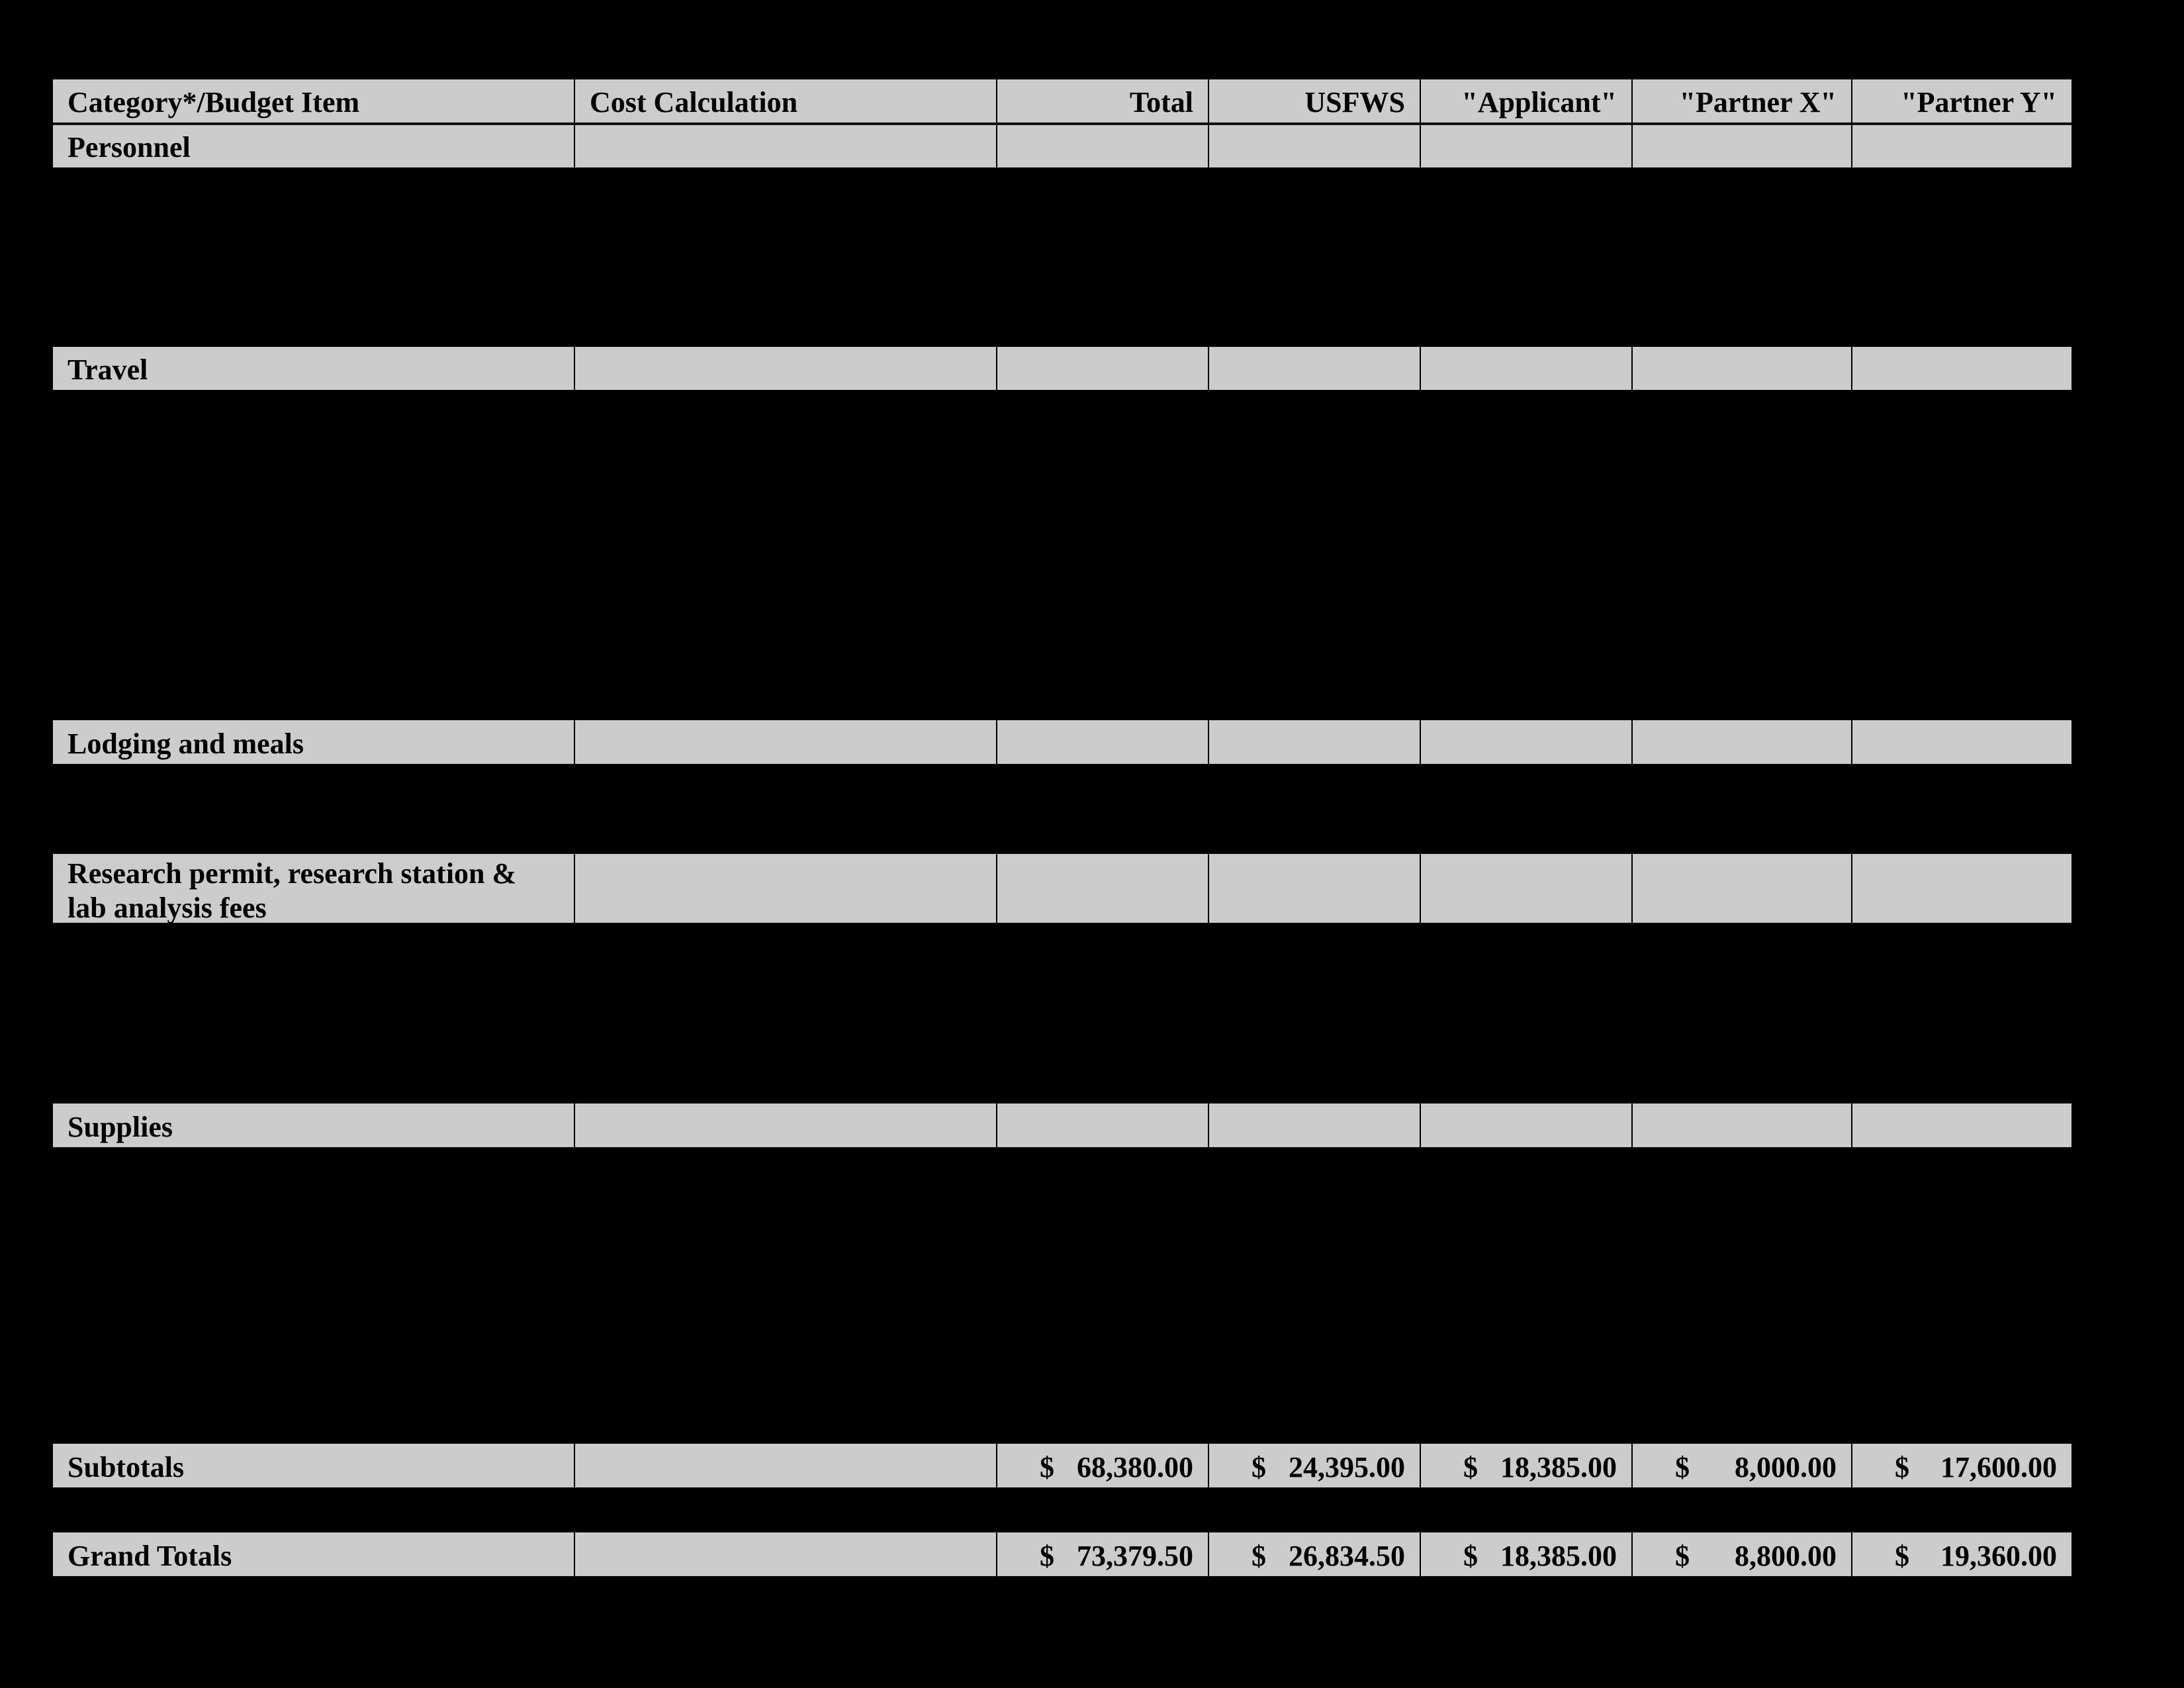 This screenshot has height=1688, width=2184. I want to click on header-applicant: "Applicant", so click(1527, 100).